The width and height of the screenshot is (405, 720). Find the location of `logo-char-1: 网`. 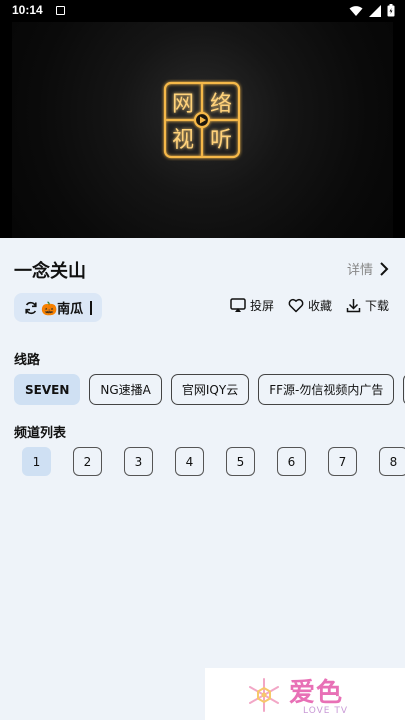

logo-char-1: 网 is located at coordinates (183, 104).